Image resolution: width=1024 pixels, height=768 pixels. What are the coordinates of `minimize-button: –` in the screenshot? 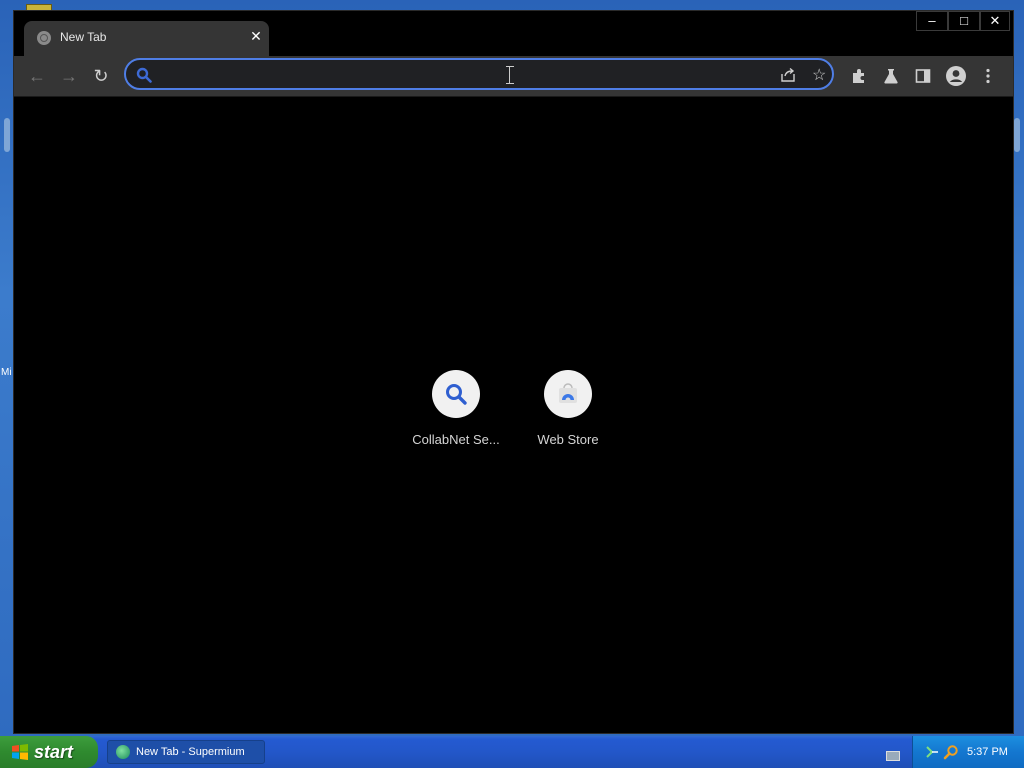 It's located at (932, 21).